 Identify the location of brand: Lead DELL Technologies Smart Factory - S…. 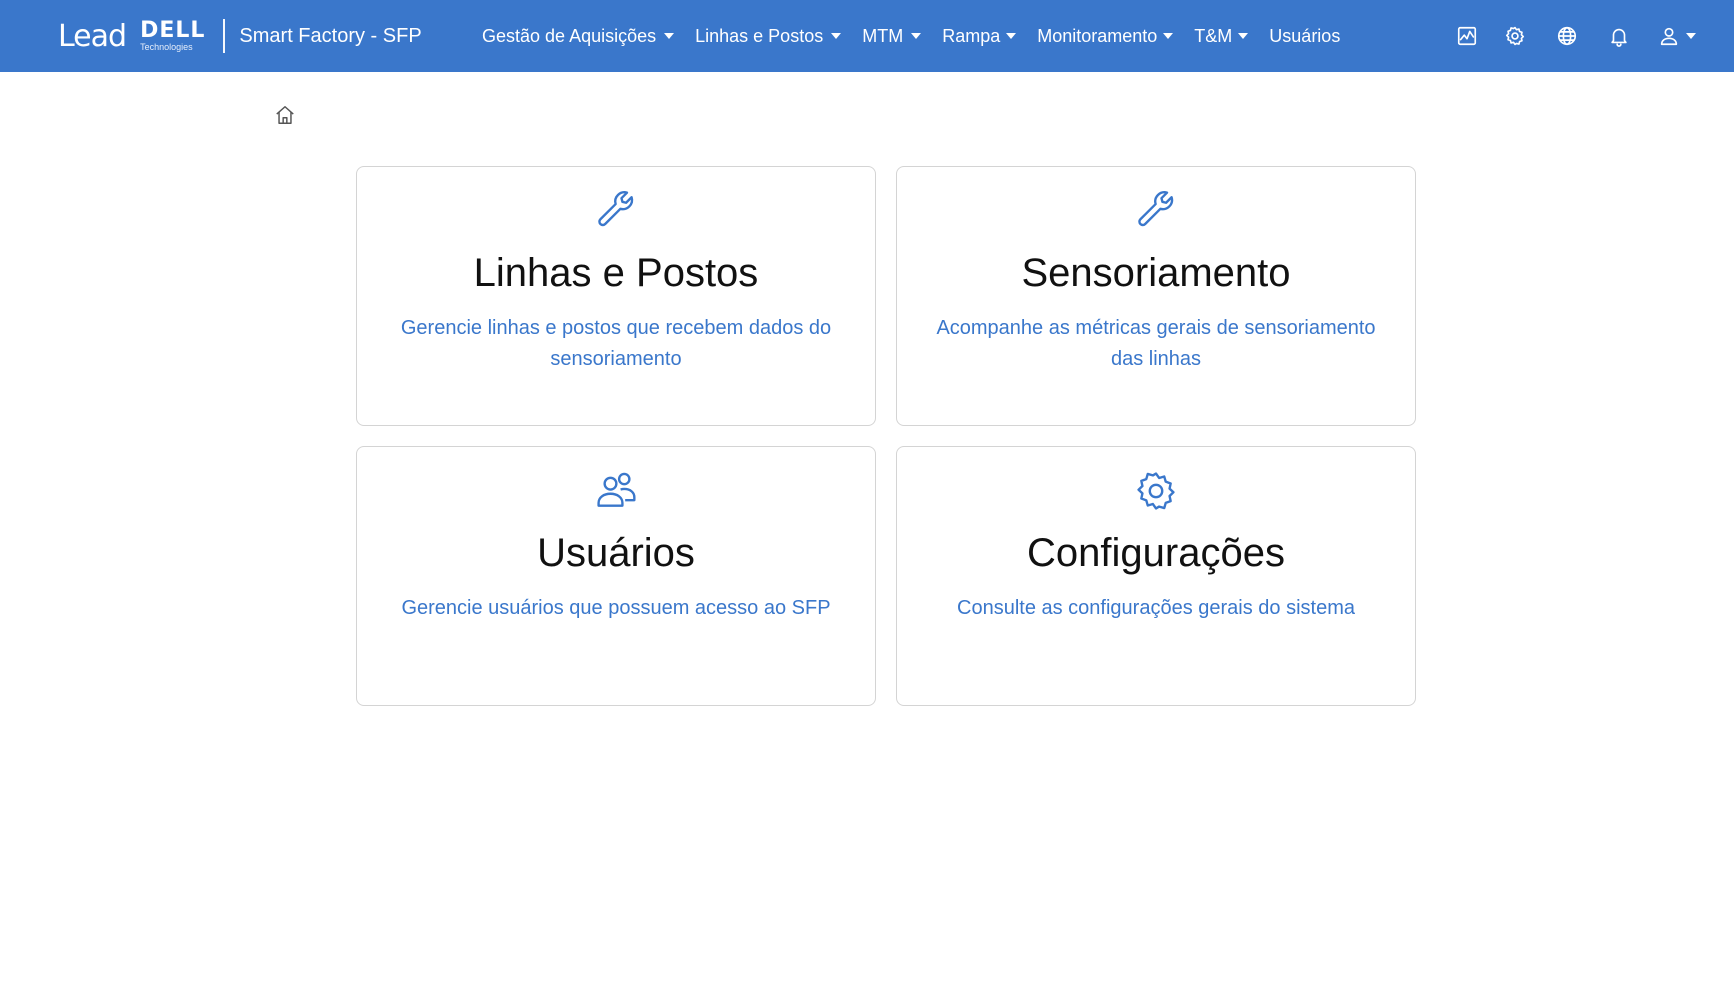
(240, 36).